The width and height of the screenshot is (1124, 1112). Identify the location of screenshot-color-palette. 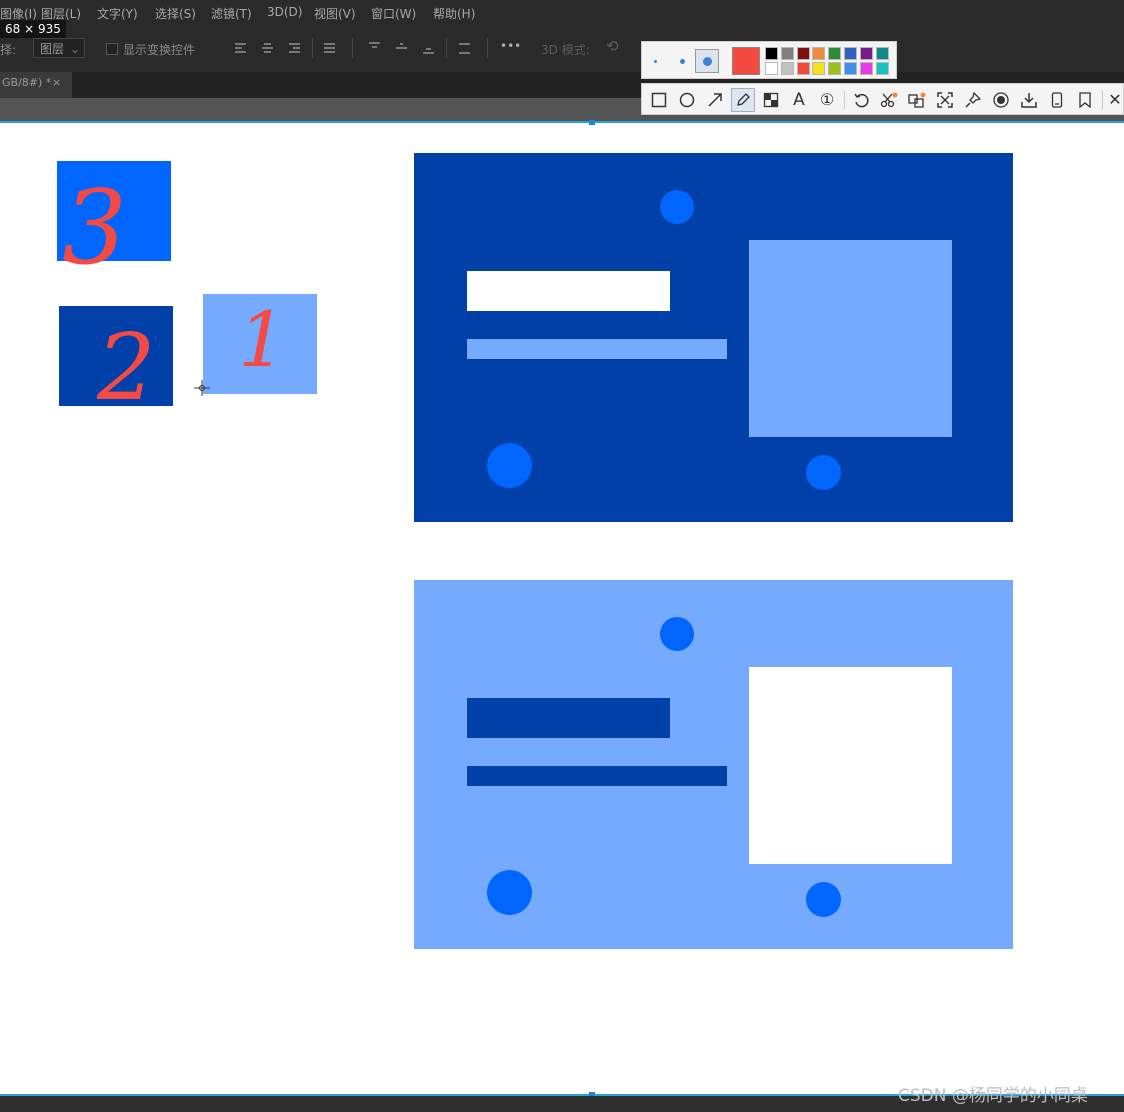
(769, 60).